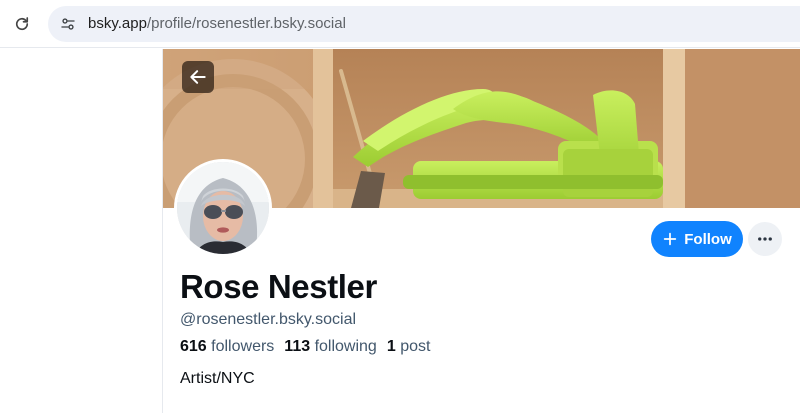 The image size is (800, 413). What do you see at coordinates (68, 24) in the screenshot?
I see `tune-icon` at bounding box center [68, 24].